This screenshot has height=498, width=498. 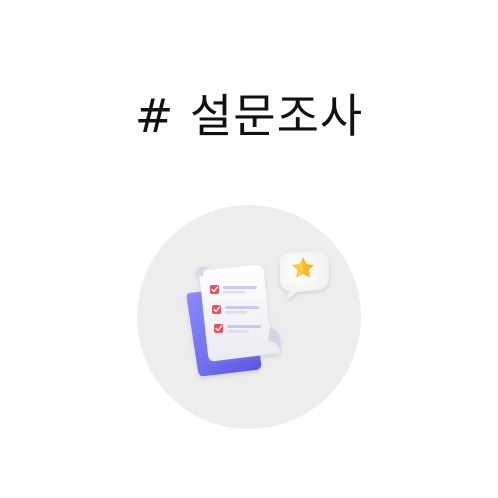 I want to click on star-speech-bubble-icon, so click(x=304, y=275).